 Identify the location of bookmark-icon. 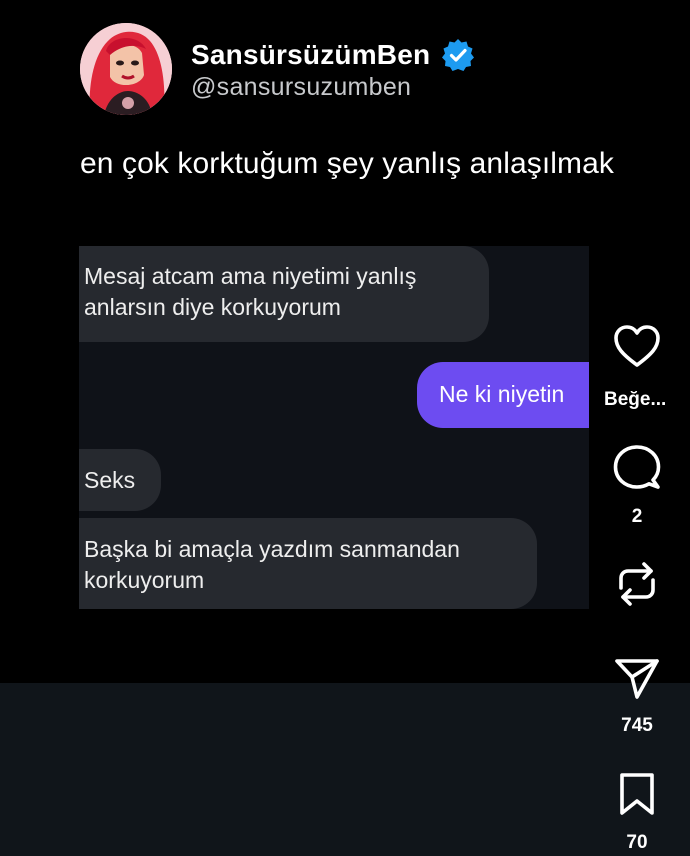
(637, 794).